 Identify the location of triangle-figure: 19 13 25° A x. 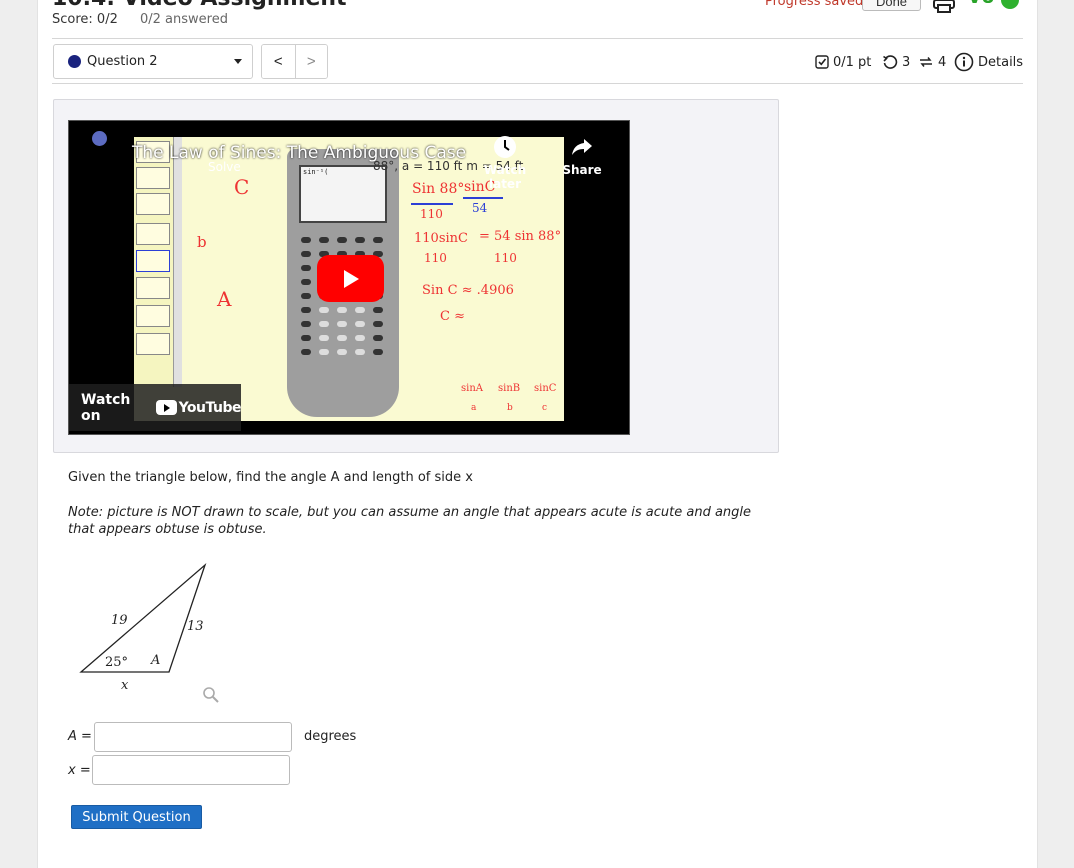
(143, 627).